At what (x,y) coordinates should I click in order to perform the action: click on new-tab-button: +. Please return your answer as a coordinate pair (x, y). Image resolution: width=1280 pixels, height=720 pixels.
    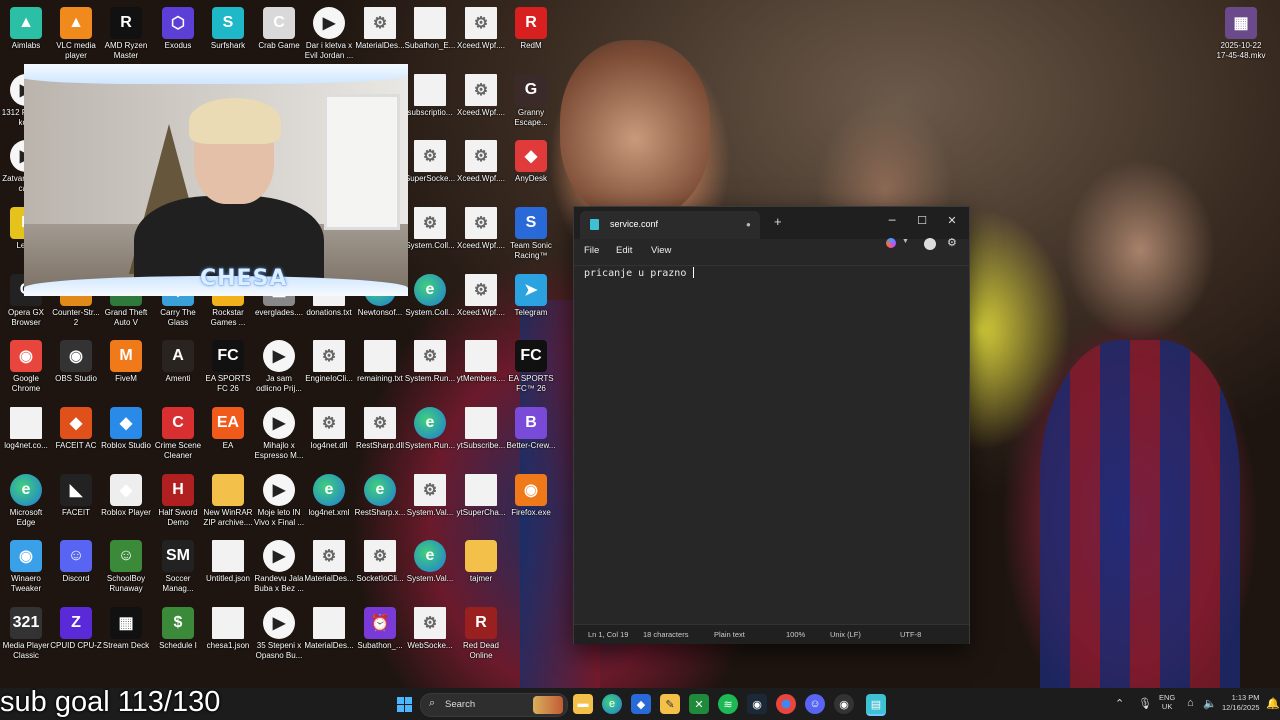
    Looking at the image, I should click on (778, 221).